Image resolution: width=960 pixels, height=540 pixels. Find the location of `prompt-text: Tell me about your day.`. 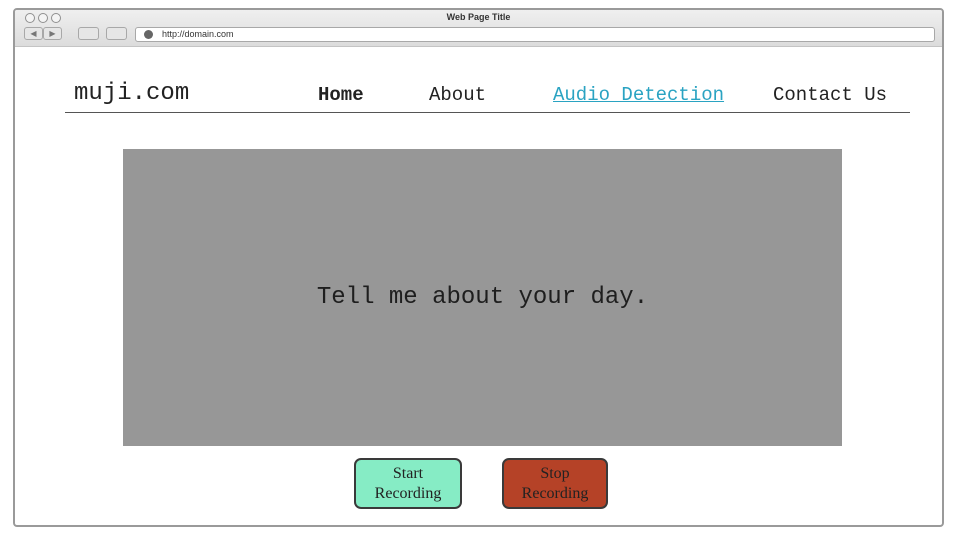

prompt-text: Tell me about your day. is located at coordinates (482, 297).